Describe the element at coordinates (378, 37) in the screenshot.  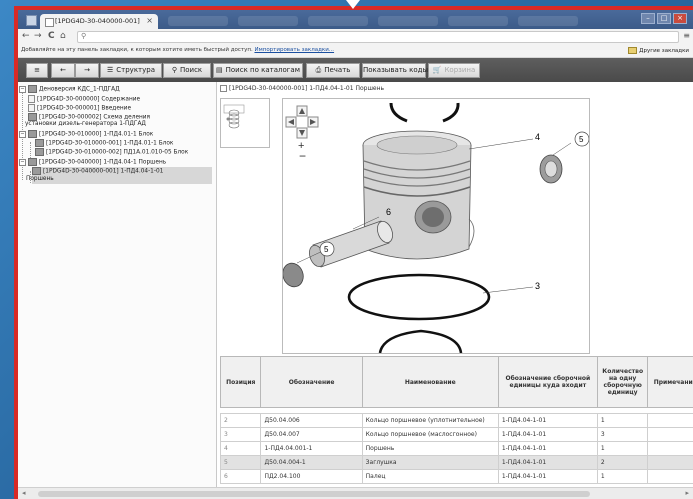
I see `url-field: ⚲` at that location.